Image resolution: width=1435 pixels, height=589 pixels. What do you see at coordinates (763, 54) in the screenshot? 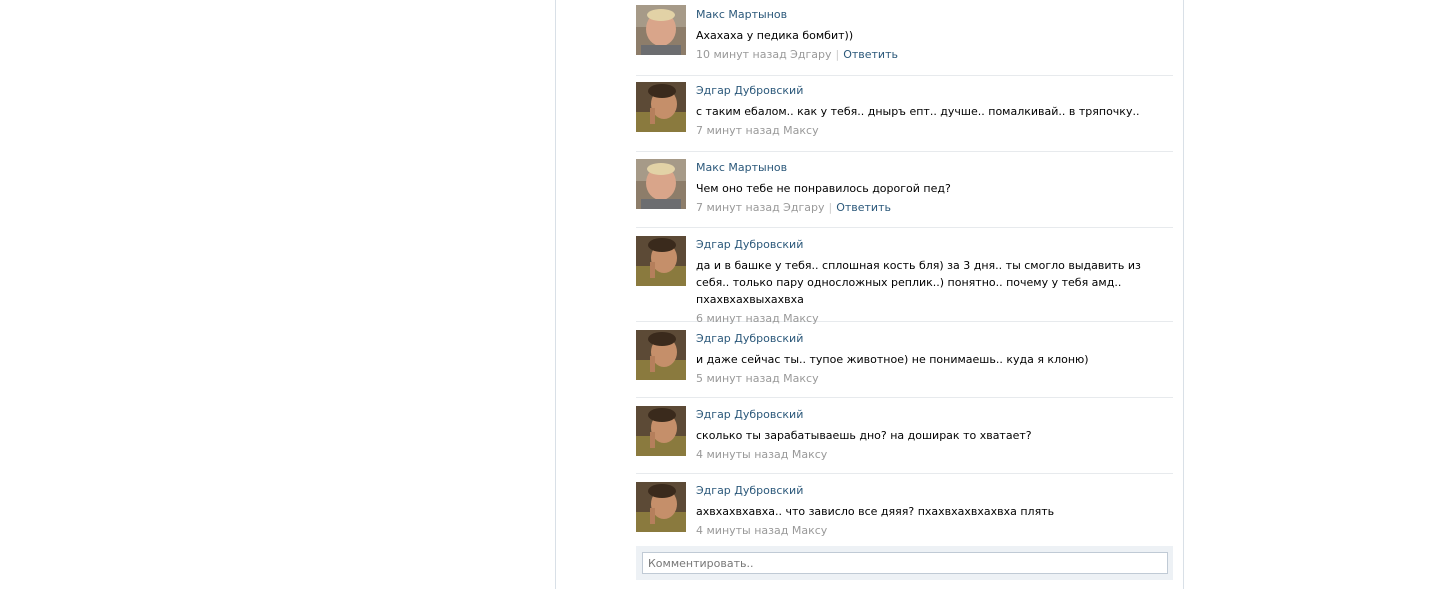
I see `comment-timestamp: 10 минут назад Эдгару` at bounding box center [763, 54].